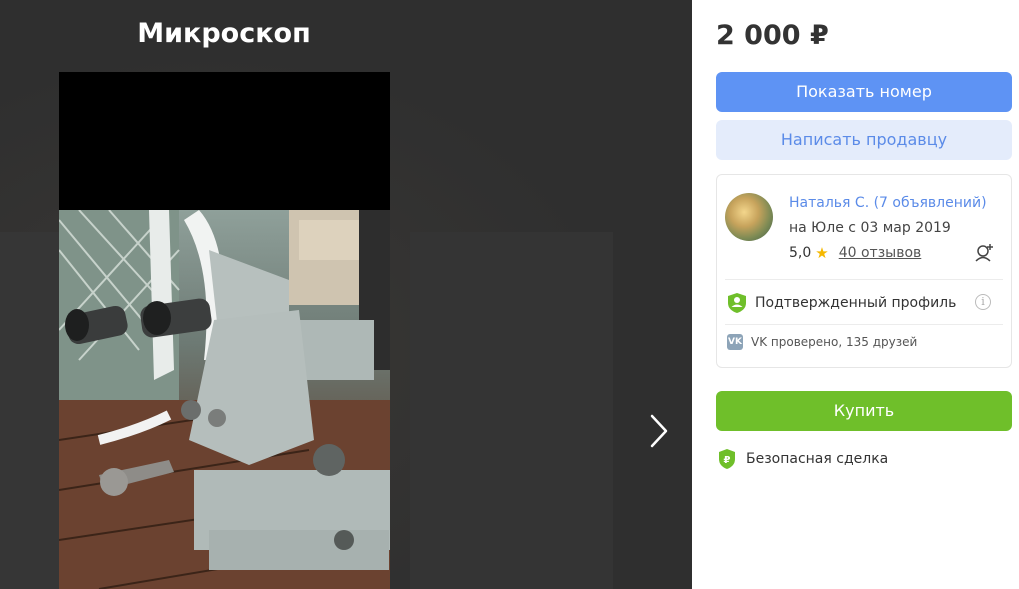  What do you see at coordinates (772, 35) in the screenshot?
I see `product-price: 2 000 ₽` at bounding box center [772, 35].